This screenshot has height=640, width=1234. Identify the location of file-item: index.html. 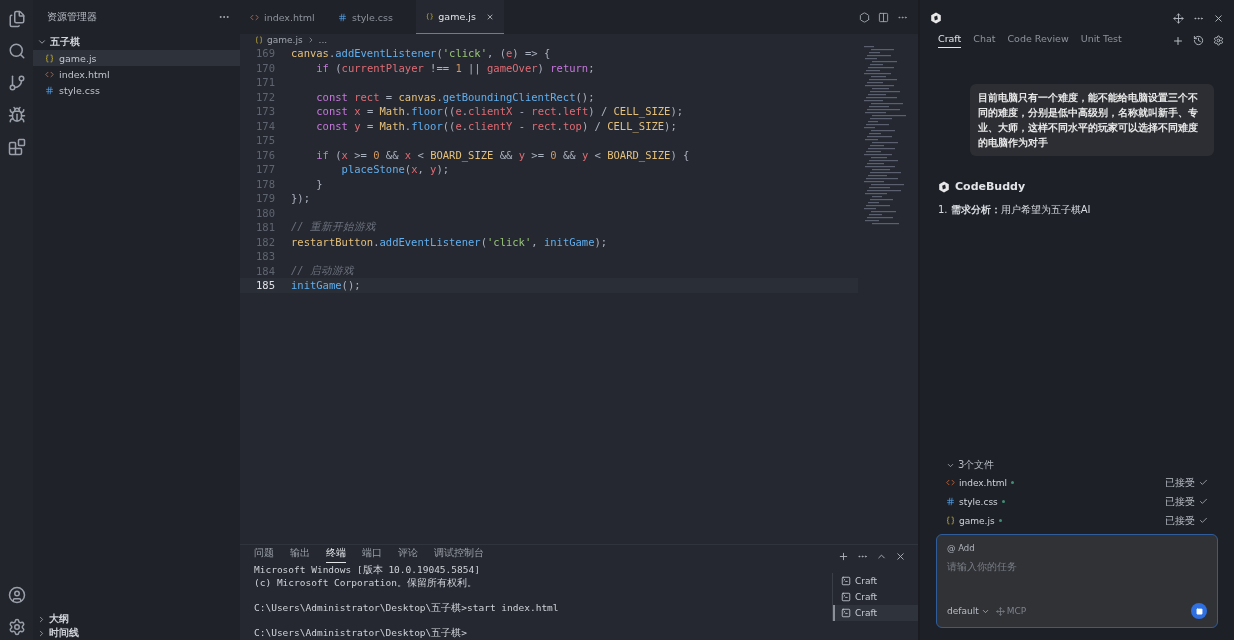
(136, 74).